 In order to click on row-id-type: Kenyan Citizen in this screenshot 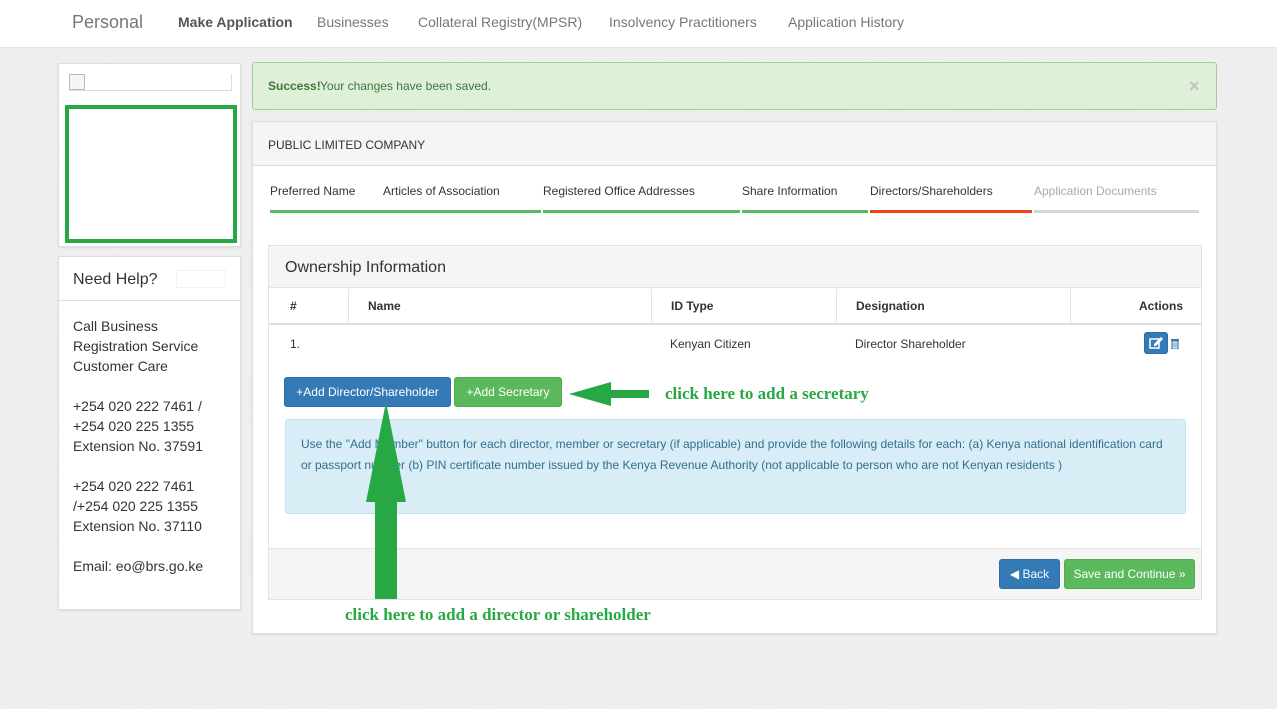, I will do `click(710, 344)`.